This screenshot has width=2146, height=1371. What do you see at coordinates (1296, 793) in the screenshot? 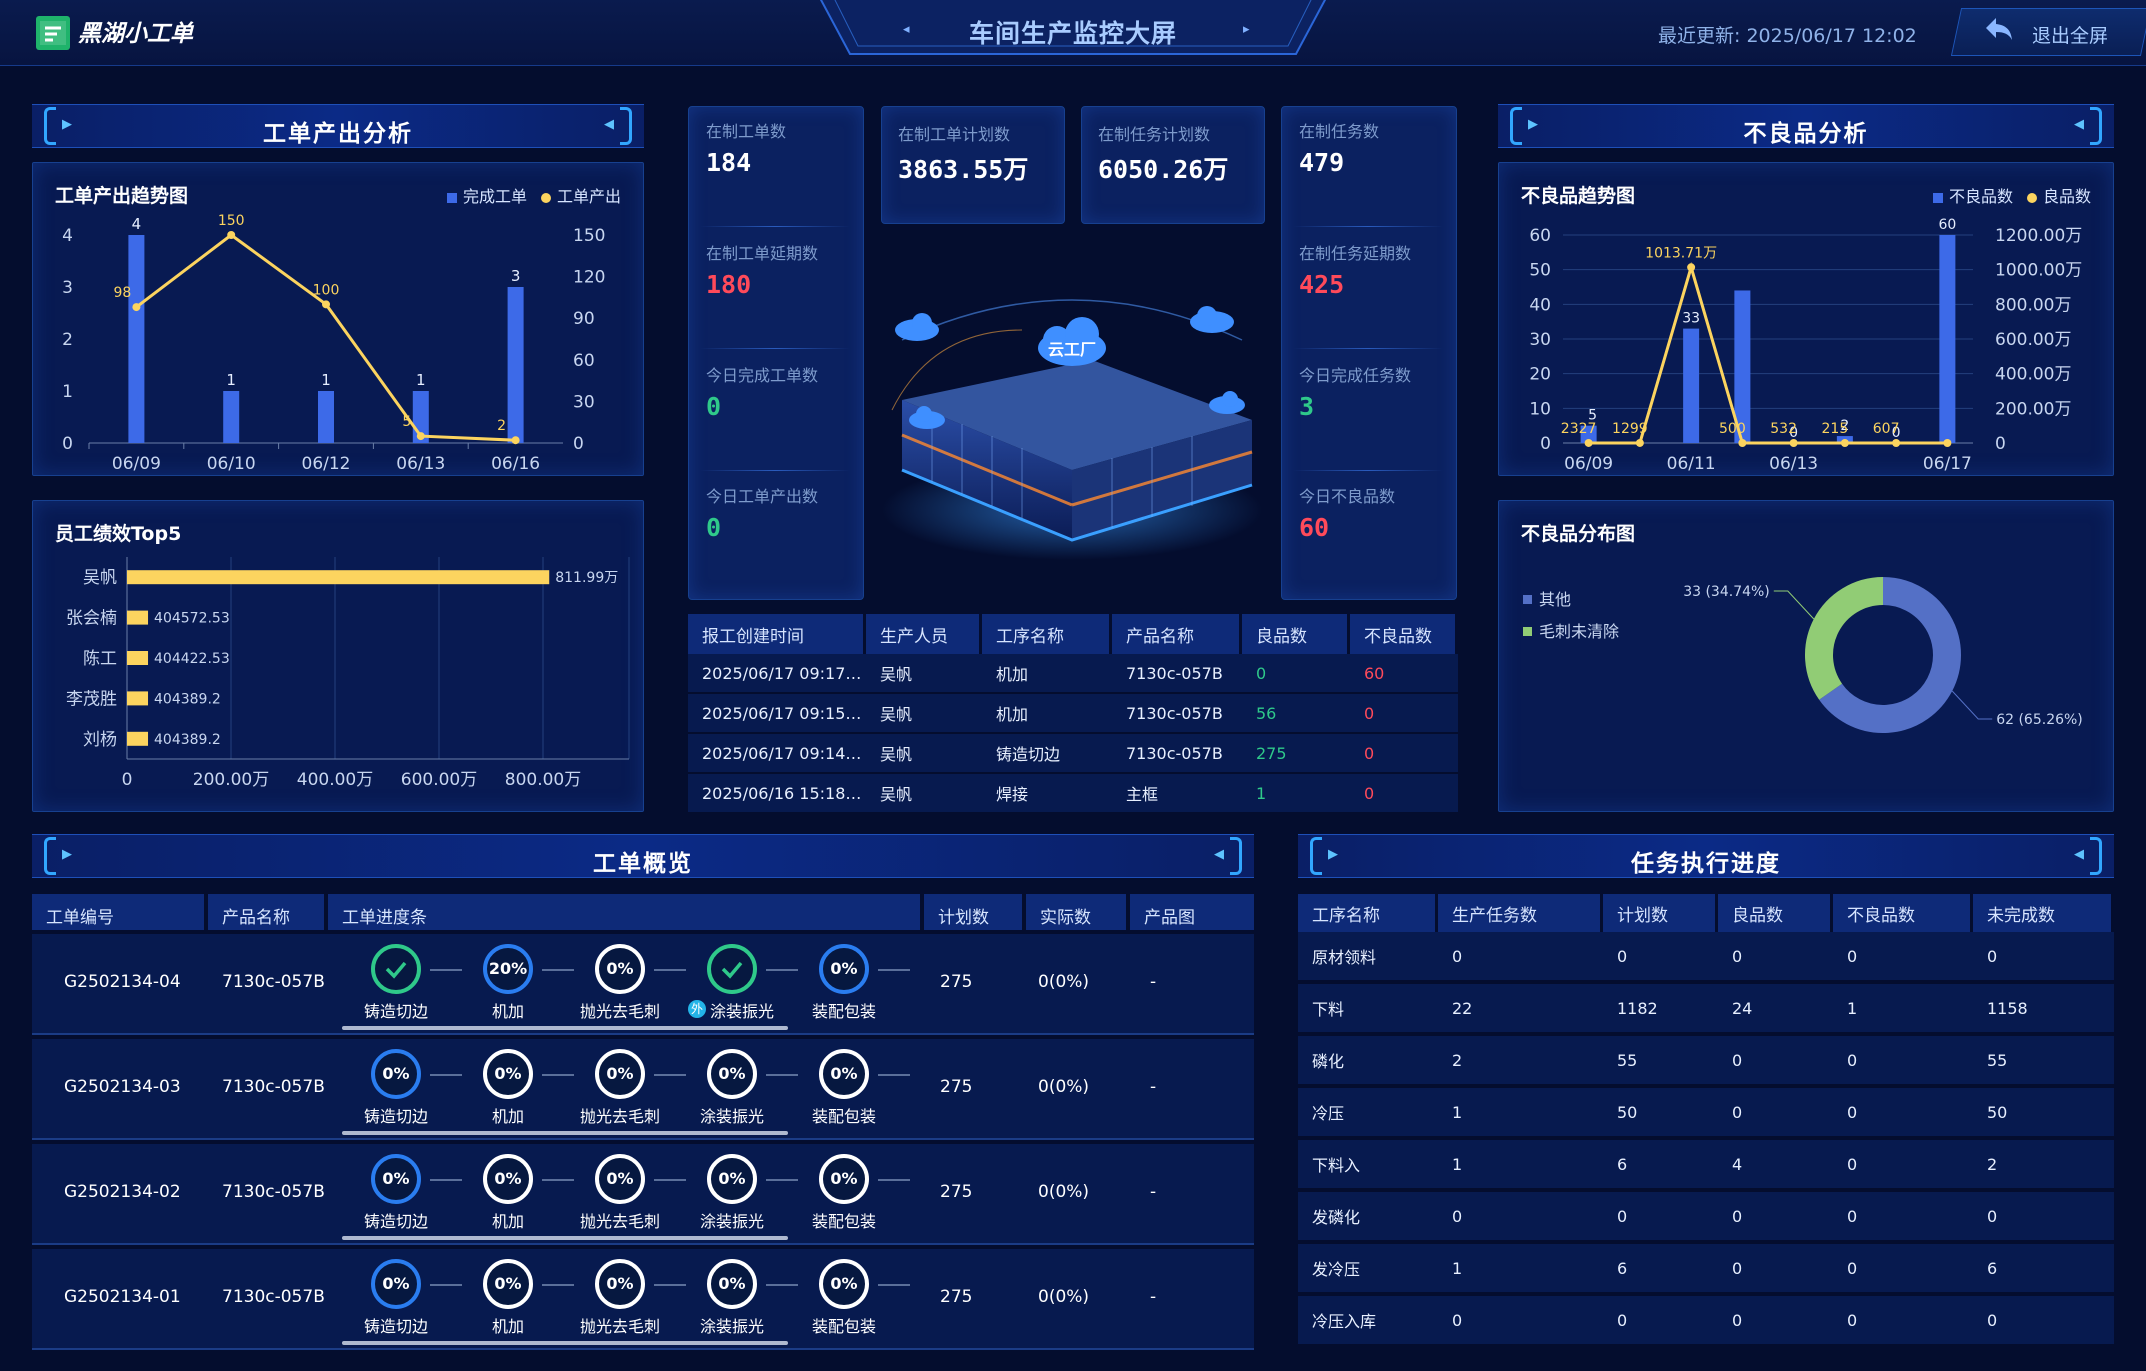
I see `report-cell: 1` at bounding box center [1296, 793].